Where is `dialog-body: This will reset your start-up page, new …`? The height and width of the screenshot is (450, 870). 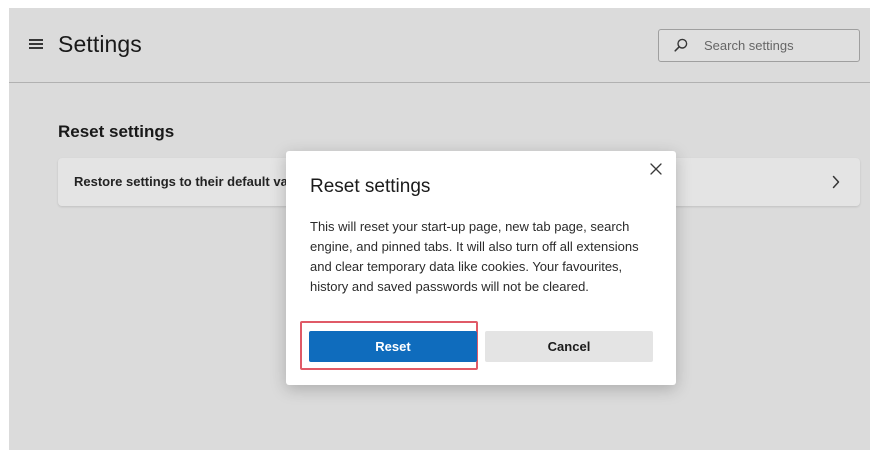
dialog-body: This will reset your start-up page, new … is located at coordinates (474, 256).